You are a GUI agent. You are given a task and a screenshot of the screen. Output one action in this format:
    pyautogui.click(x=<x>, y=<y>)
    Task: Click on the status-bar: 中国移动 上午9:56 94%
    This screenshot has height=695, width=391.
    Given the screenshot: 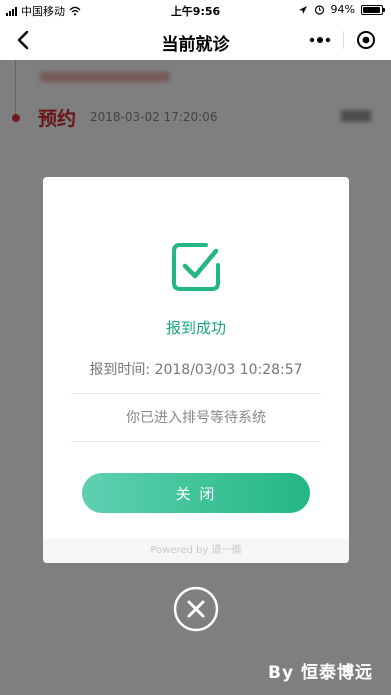 What is the action you would take?
    pyautogui.click(x=195, y=10)
    